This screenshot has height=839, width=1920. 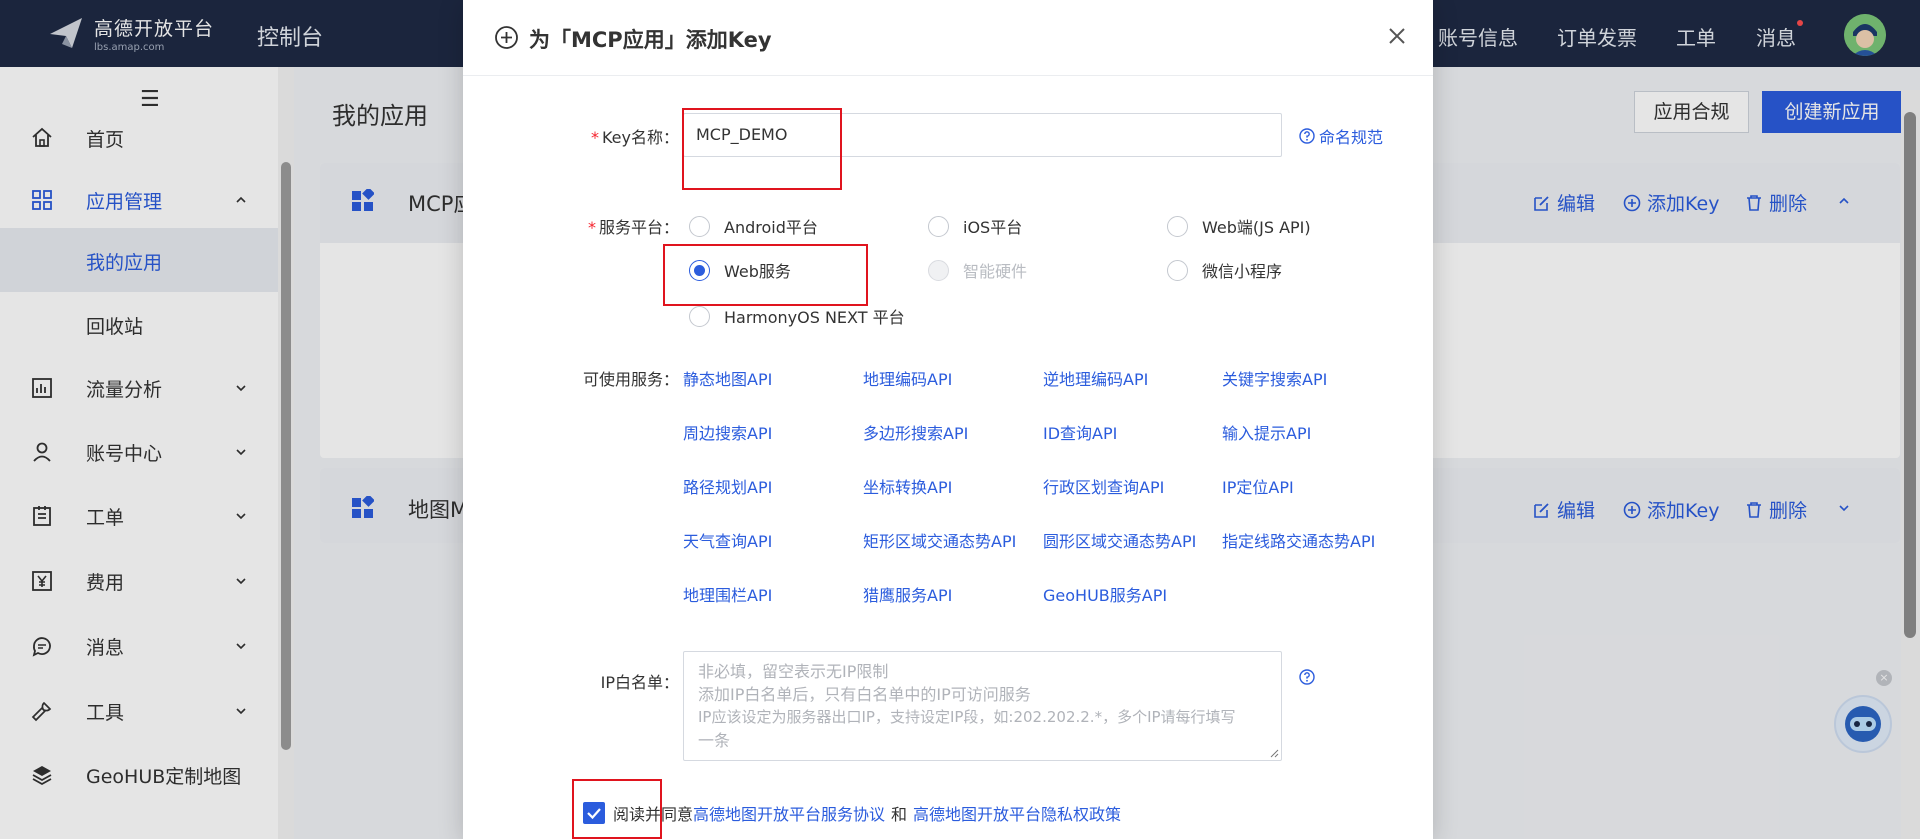 I want to click on service-link: 输入提示API, so click(x=1266, y=432).